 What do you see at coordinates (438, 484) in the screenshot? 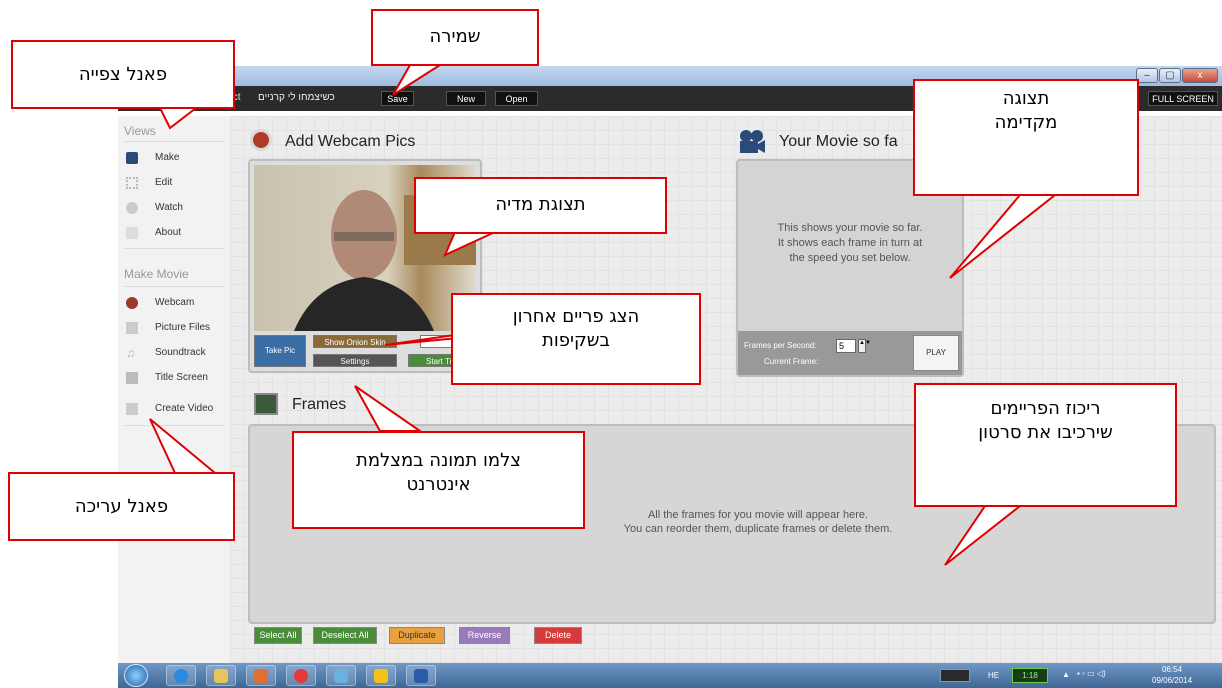
I see `callout-line: אינטרנט` at bounding box center [438, 484].